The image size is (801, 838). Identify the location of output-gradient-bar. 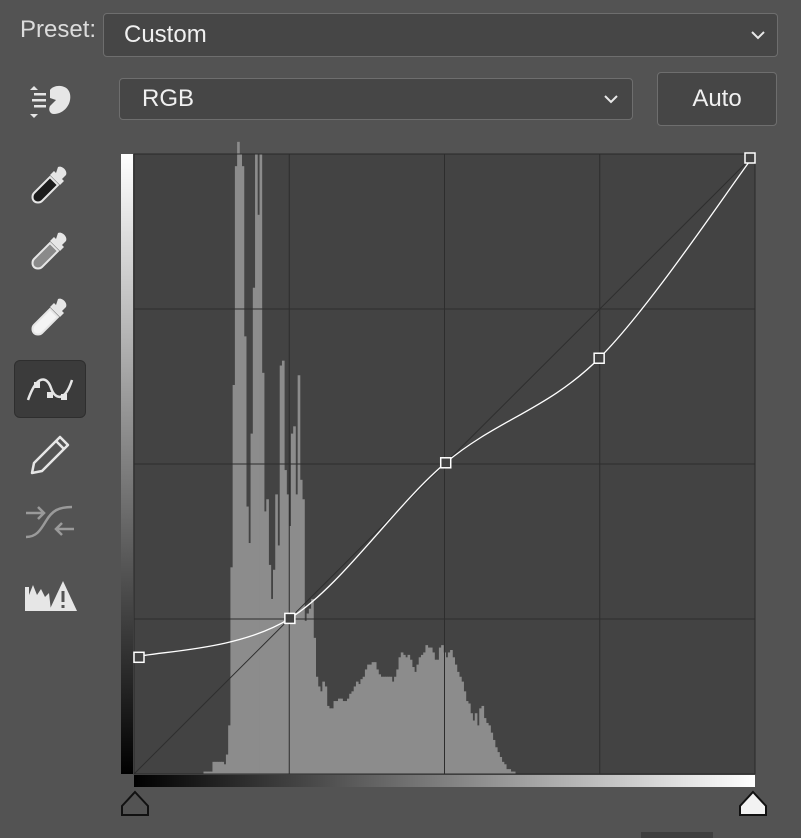
(127, 464).